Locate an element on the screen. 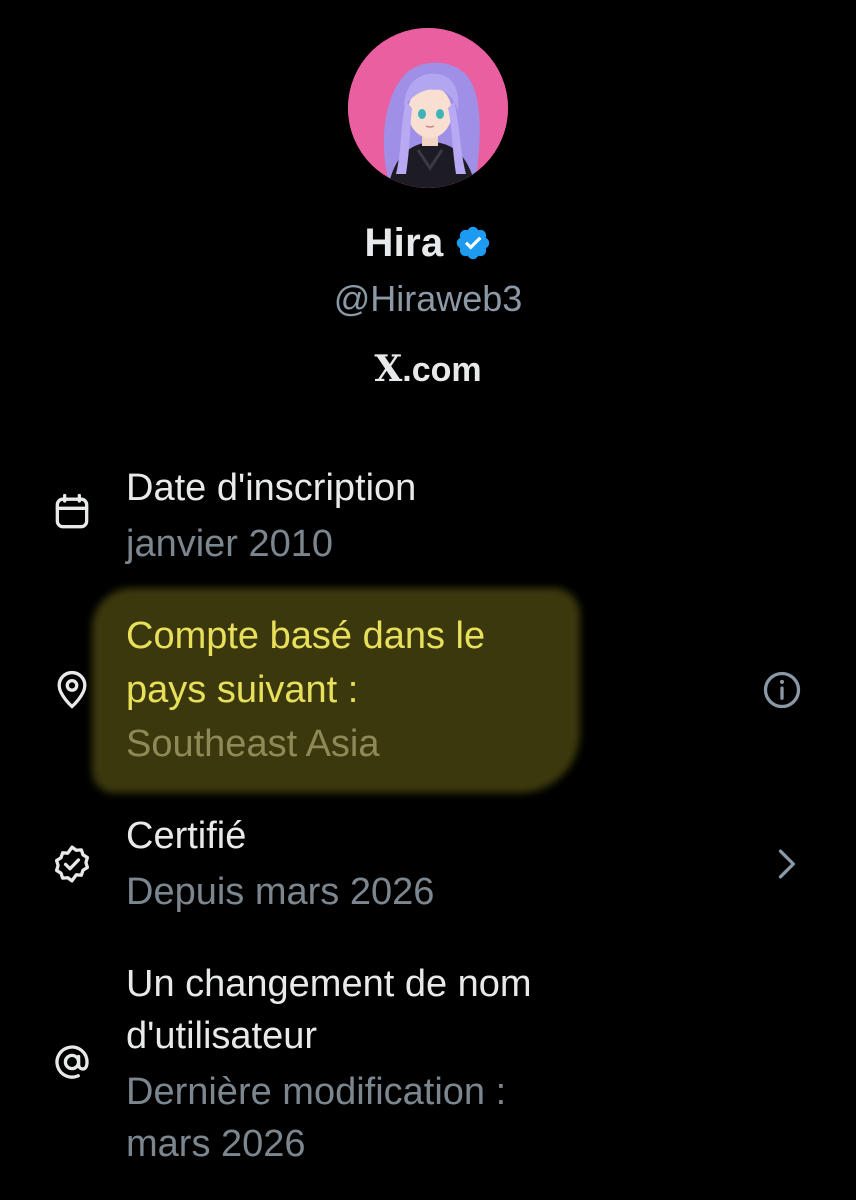 The width and height of the screenshot is (856, 1200). verified-label: Certifié is located at coordinates (186, 836).